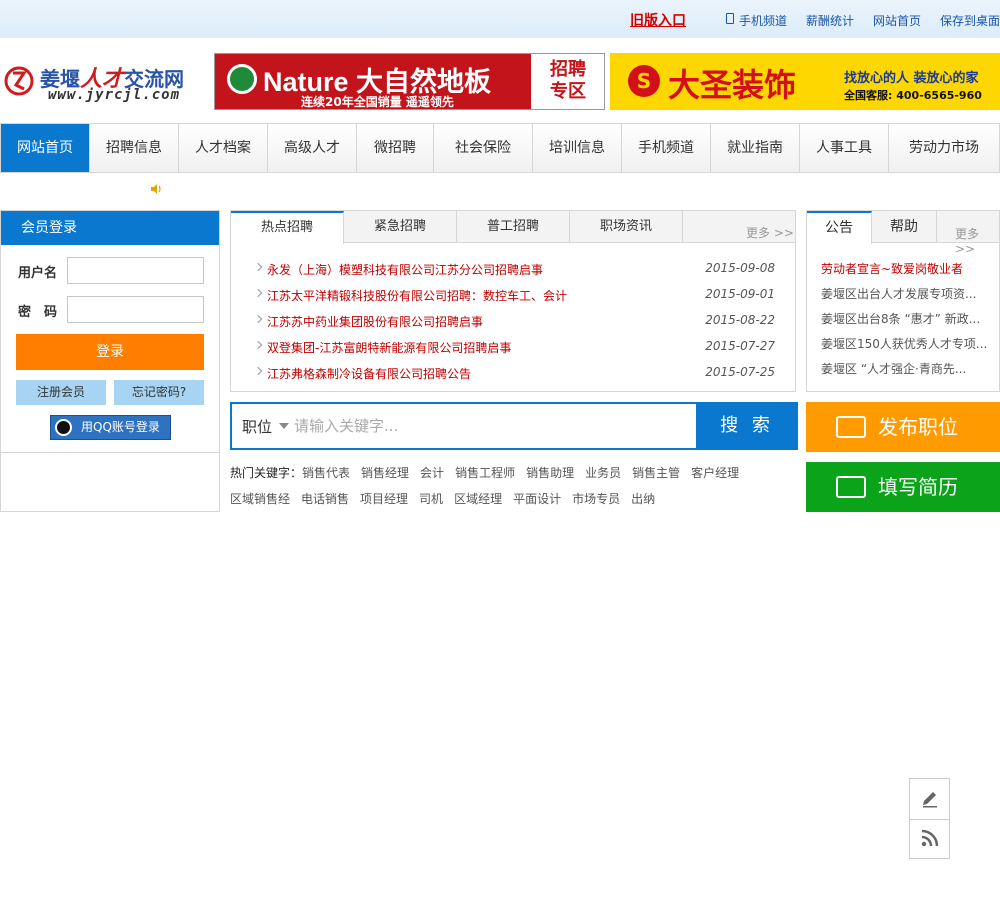 This screenshot has width=1000, height=909. What do you see at coordinates (977, 240) in the screenshot?
I see `notice-more-link: 更多>>` at bounding box center [977, 240].